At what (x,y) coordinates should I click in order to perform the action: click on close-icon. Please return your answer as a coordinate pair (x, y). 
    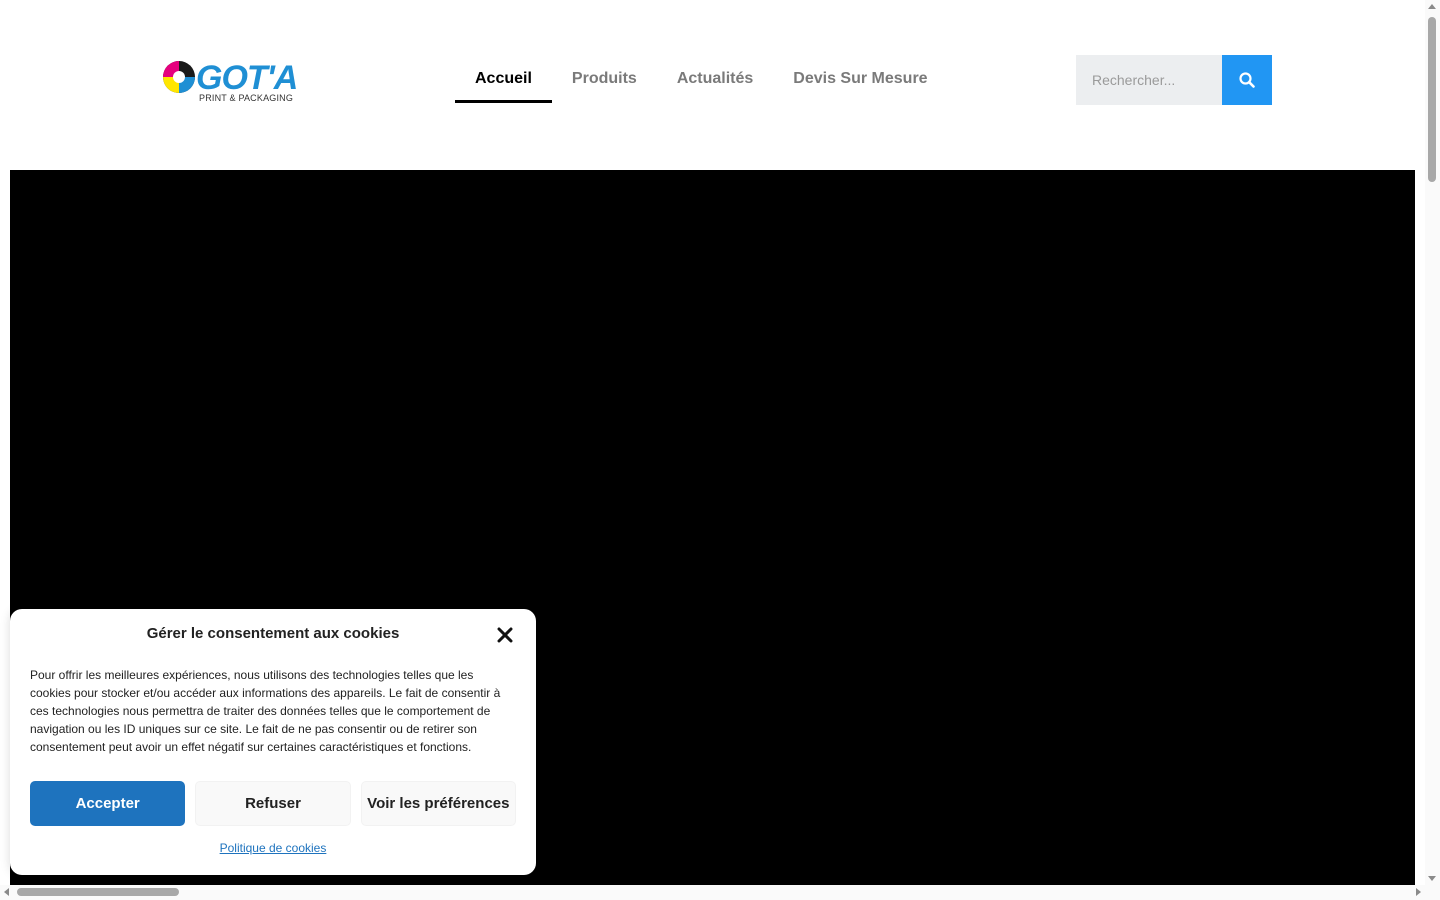
    Looking at the image, I should click on (505, 635).